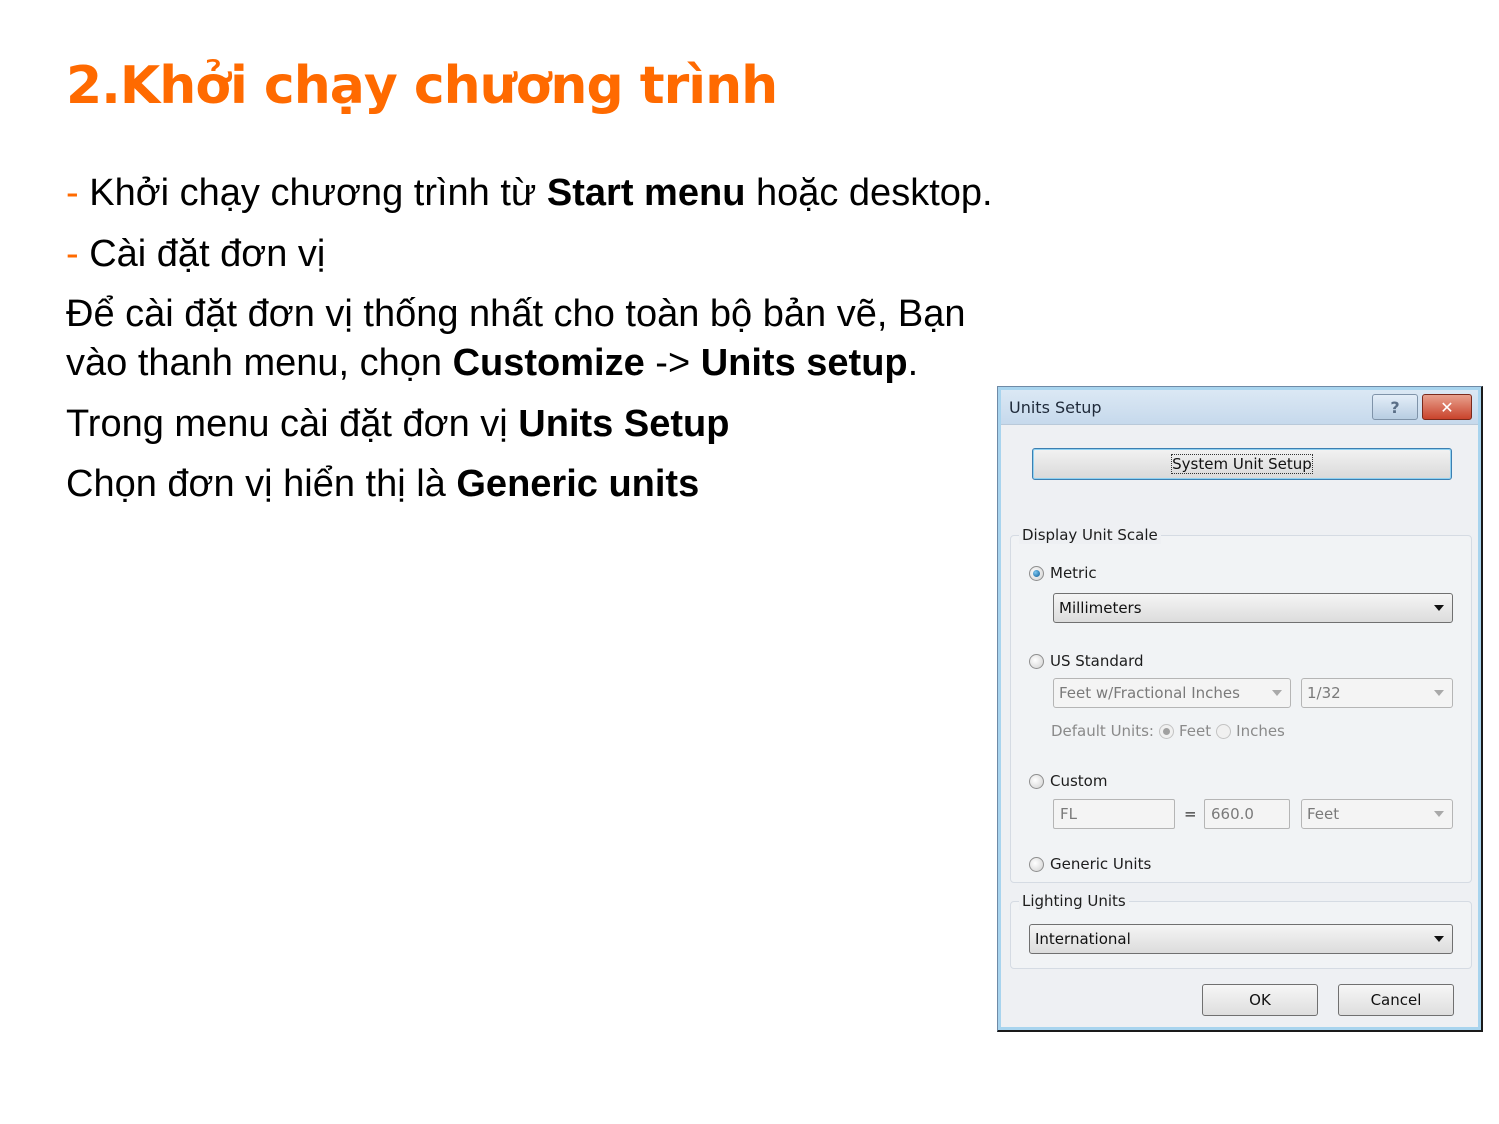  Describe the element at coordinates (672, 363) in the screenshot. I see `arrow-text: ->` at that location.